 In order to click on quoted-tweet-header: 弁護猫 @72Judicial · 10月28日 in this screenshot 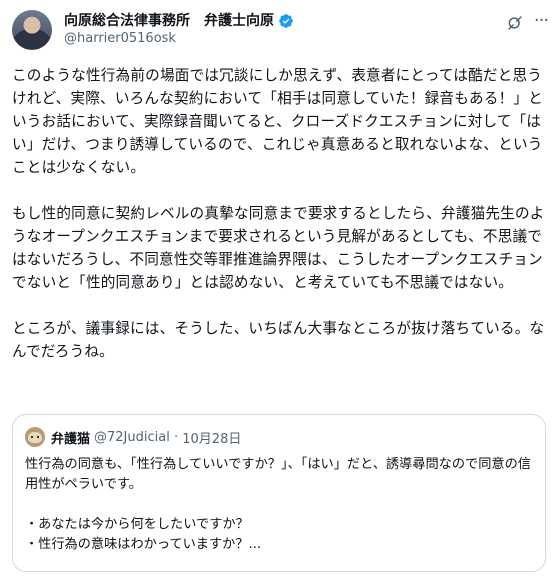, I will do `click(133, 437)`.